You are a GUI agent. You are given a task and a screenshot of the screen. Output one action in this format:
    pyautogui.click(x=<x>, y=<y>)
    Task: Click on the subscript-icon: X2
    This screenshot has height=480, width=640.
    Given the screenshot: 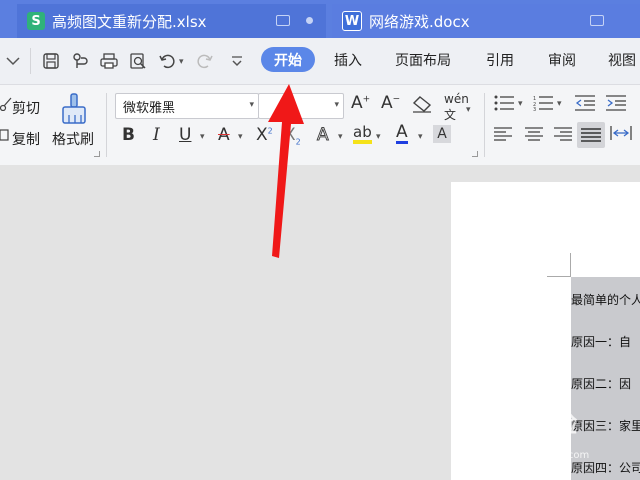 What is the action you would take?
    pyautogui.click(x=292, y=135)
    